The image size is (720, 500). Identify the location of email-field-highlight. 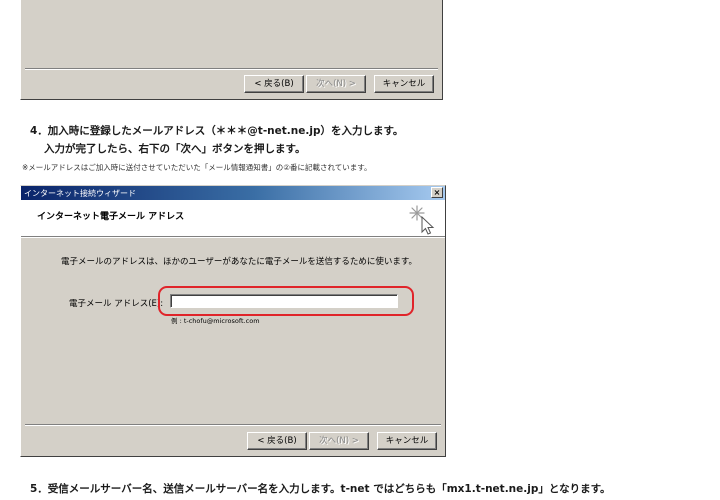
(286, 301).